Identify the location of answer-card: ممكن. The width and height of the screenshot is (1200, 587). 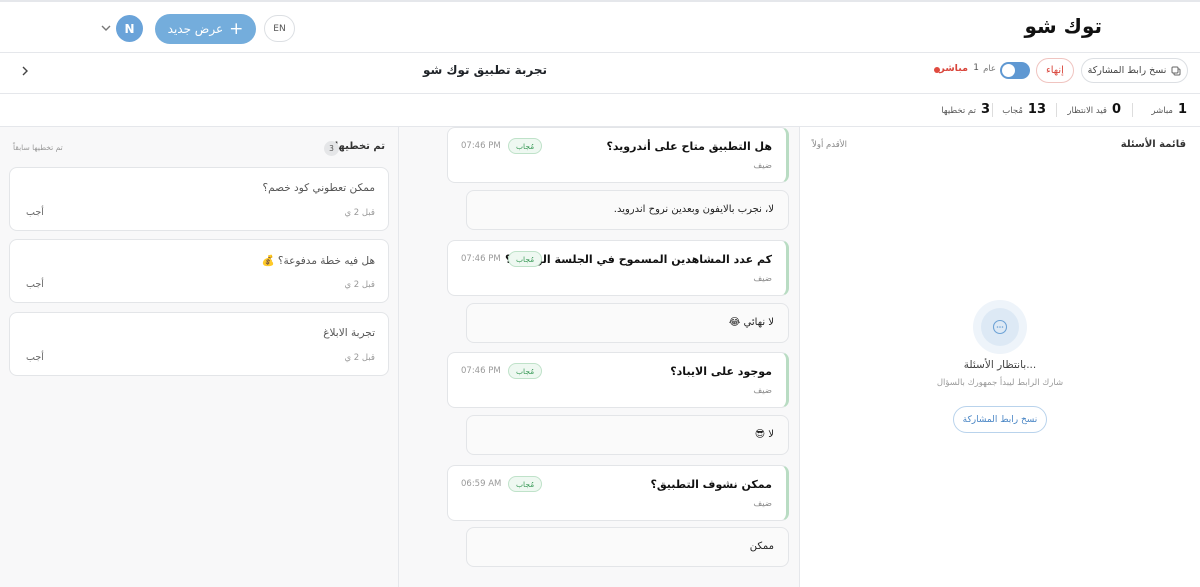
(627, 547).